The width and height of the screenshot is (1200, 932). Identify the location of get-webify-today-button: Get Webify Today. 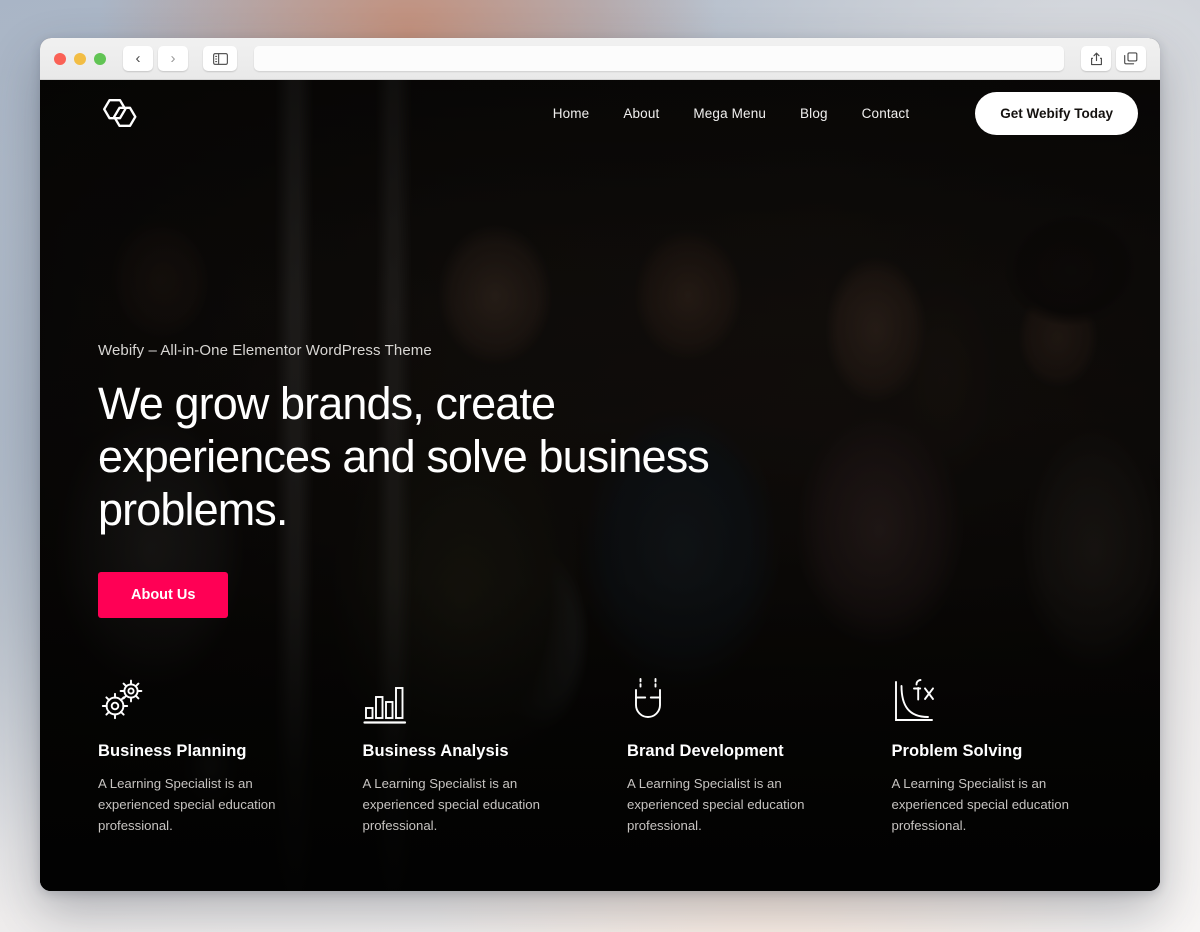
(1056, 113).